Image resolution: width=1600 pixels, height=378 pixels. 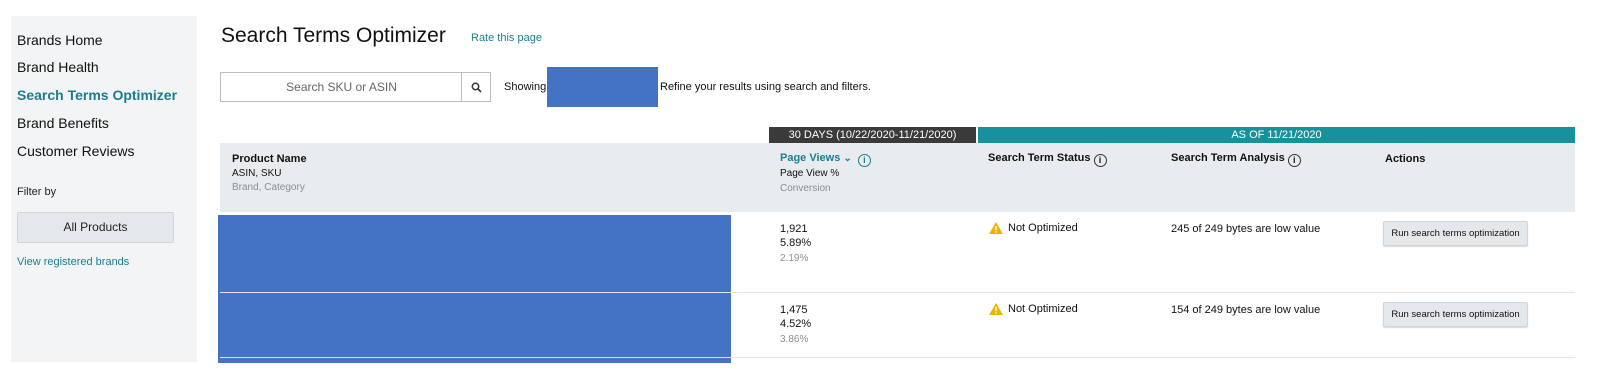 What do you see at coordinates (333, 35) in the screenshot?
I see `page-title: Search Terms Optimizer` at bounding box center [333, 35].